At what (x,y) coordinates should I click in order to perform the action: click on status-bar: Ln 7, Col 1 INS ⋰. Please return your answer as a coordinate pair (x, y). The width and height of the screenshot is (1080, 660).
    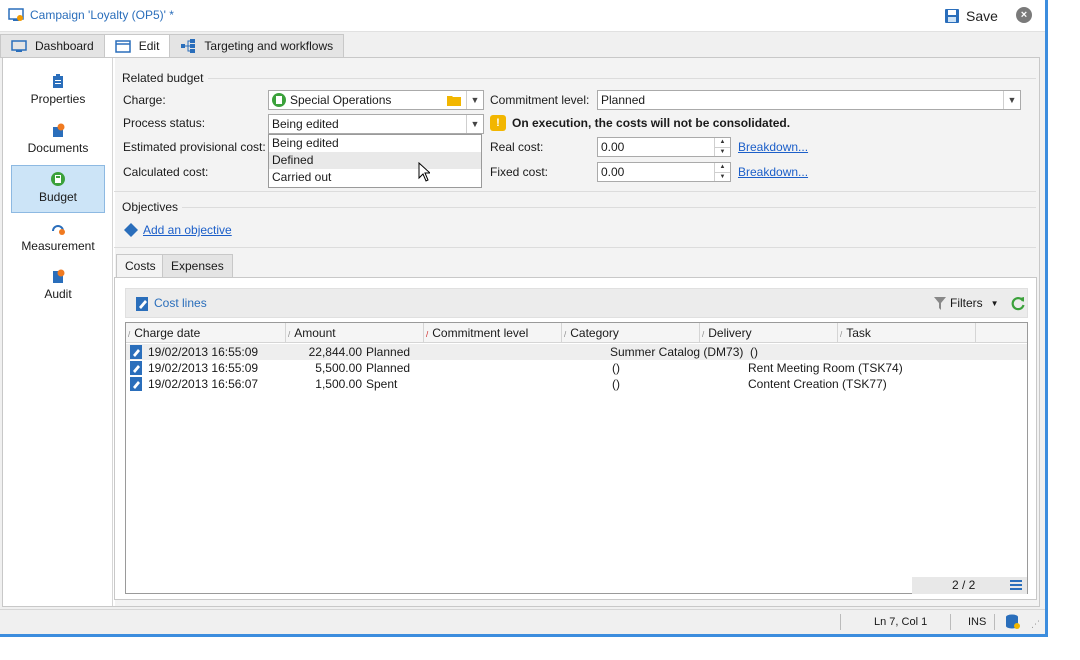
    Looking at the image, I should click on (522, 621).